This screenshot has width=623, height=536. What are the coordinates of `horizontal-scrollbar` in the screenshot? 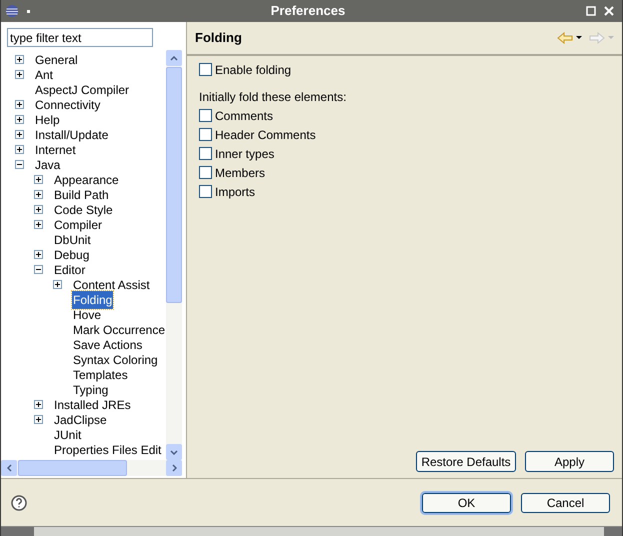 It's located at (91, 468).